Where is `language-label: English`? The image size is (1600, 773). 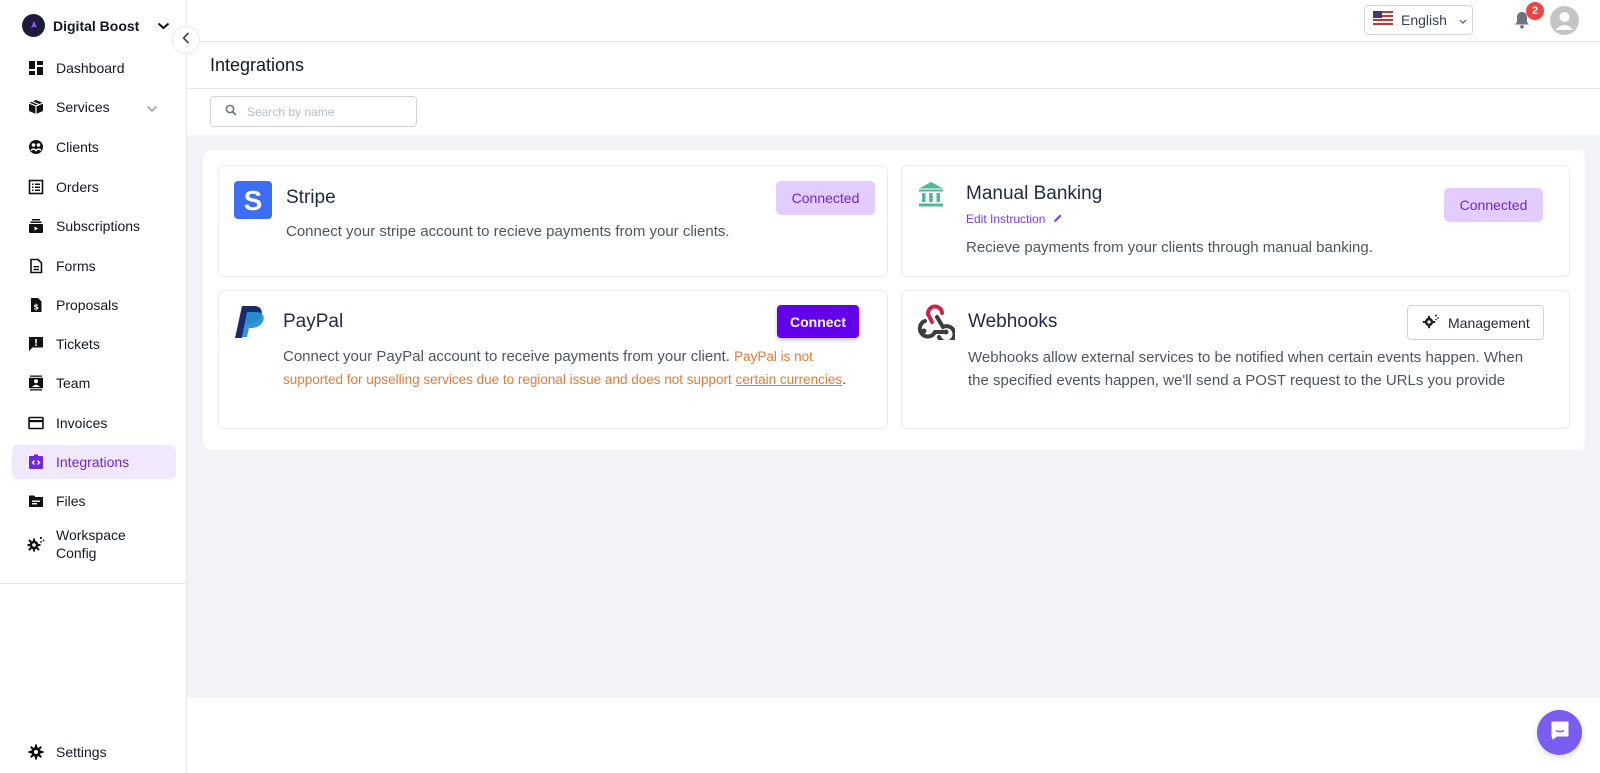
language-label: English is located at coordinates (1424, 20).